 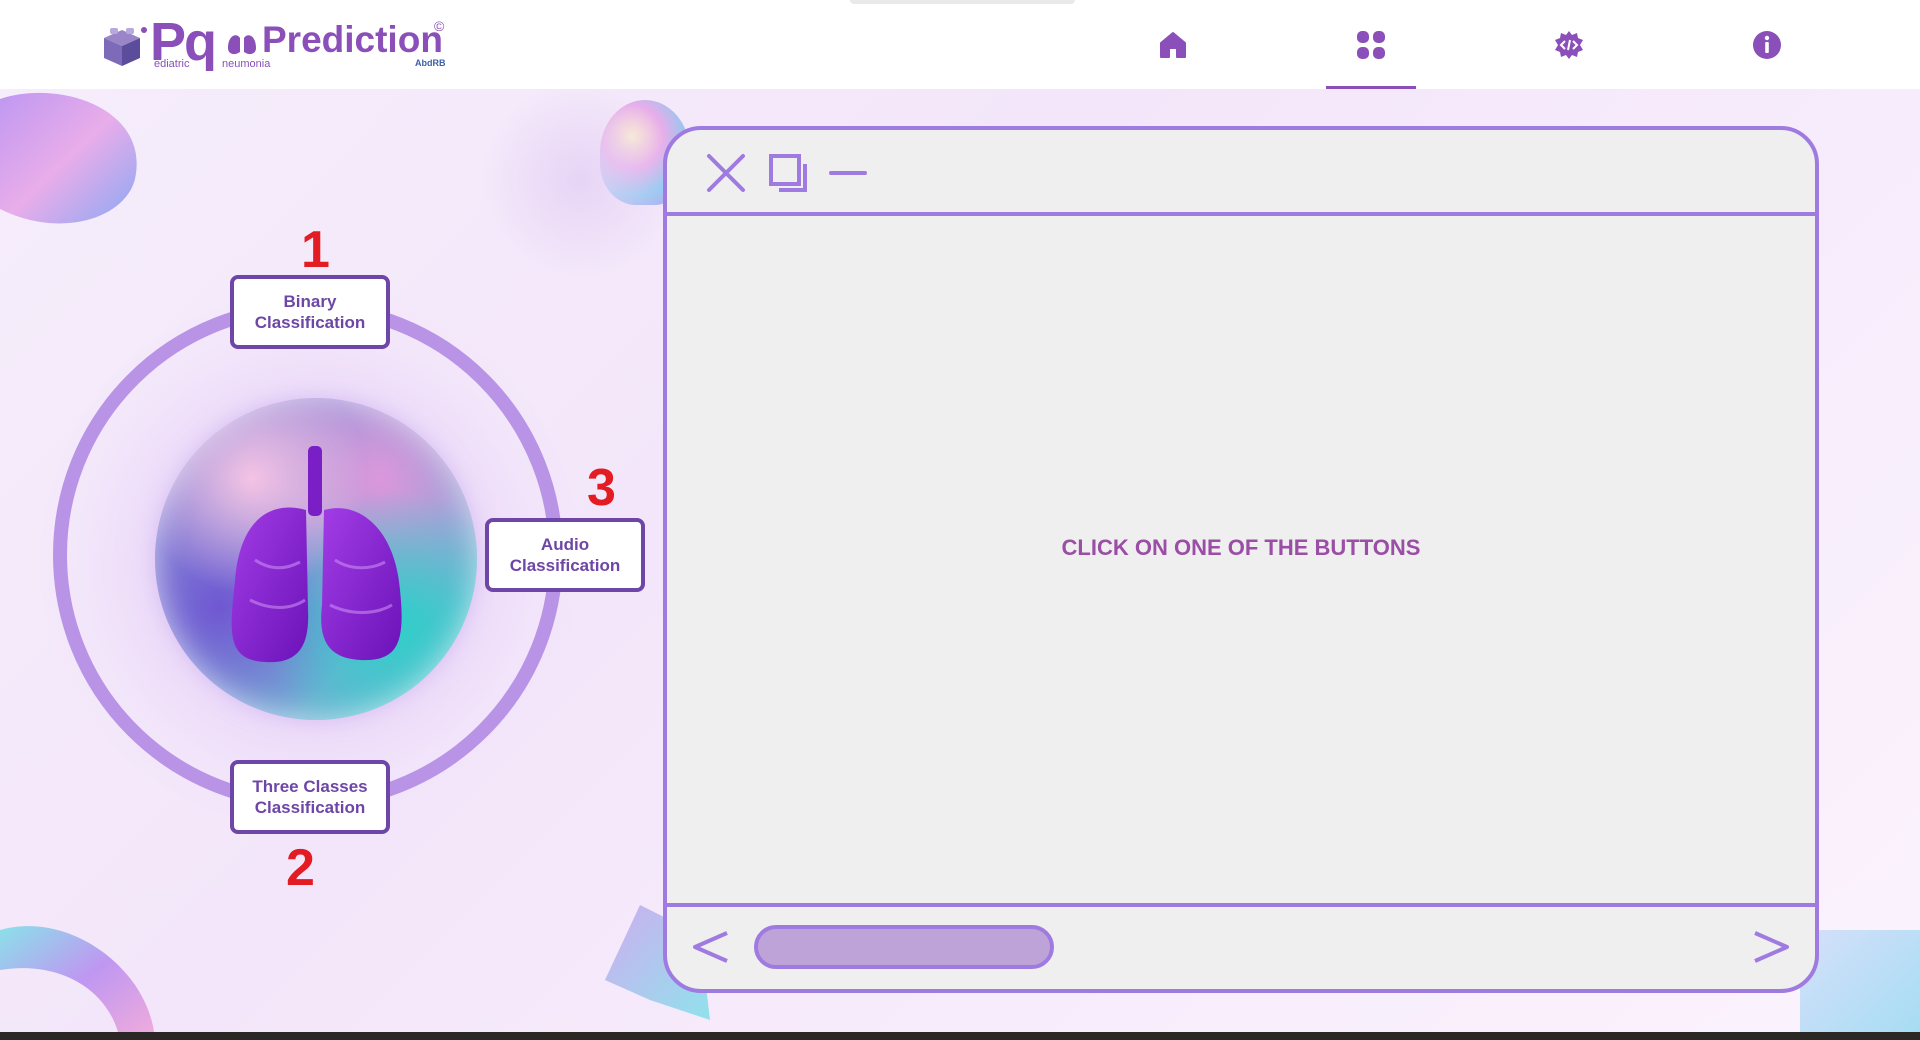 What do you see at coordinates (962, 2) in the screenshot?
I see `window-top-edge` at bounding box center [962, 2].